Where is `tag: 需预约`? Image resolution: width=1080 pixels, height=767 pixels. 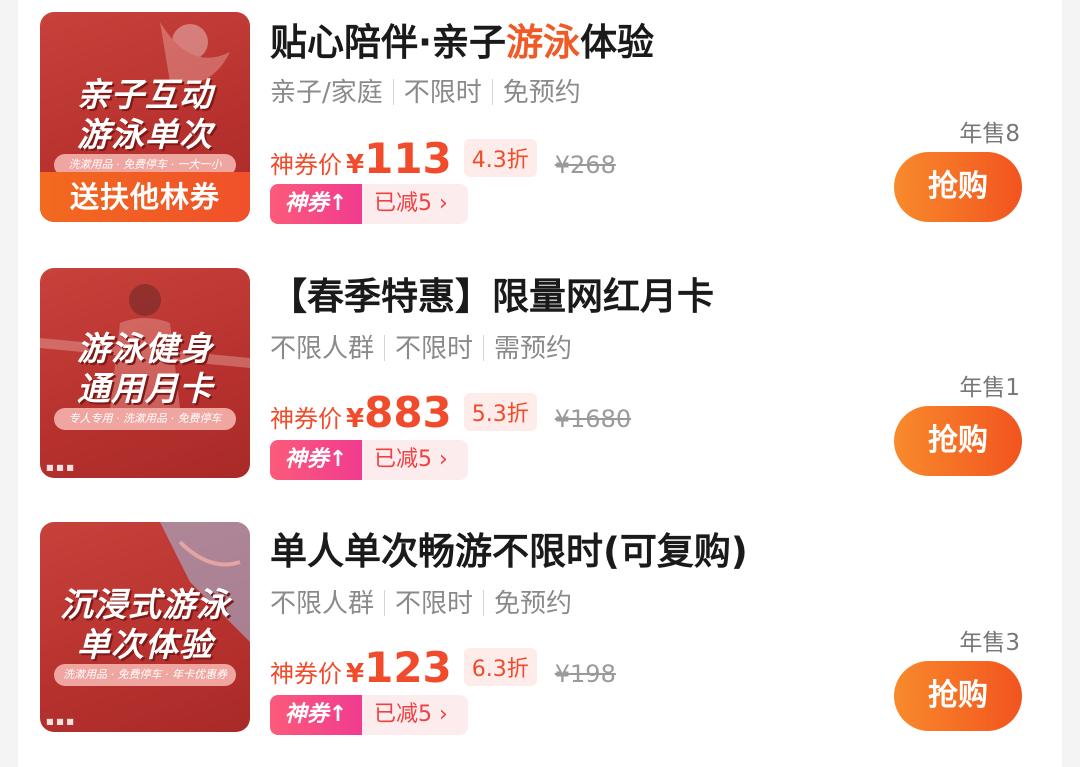 tag: 需预约 is located at coordinates (533, 349).